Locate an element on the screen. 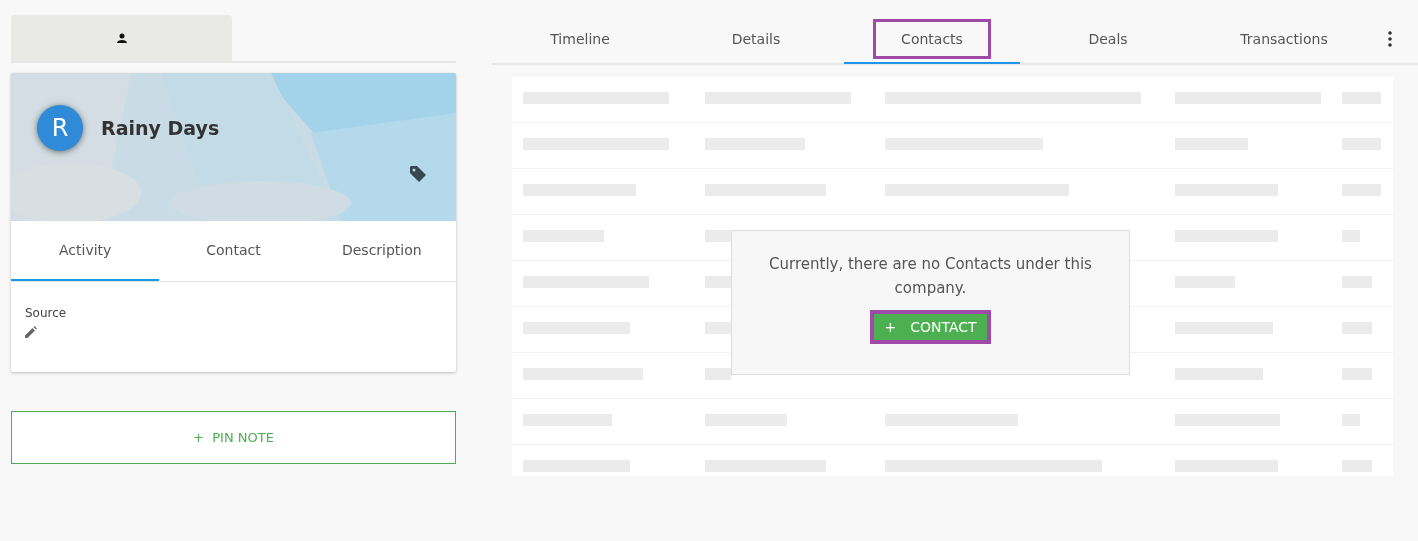  tab: Timeline is located at coordinates (580, 40).